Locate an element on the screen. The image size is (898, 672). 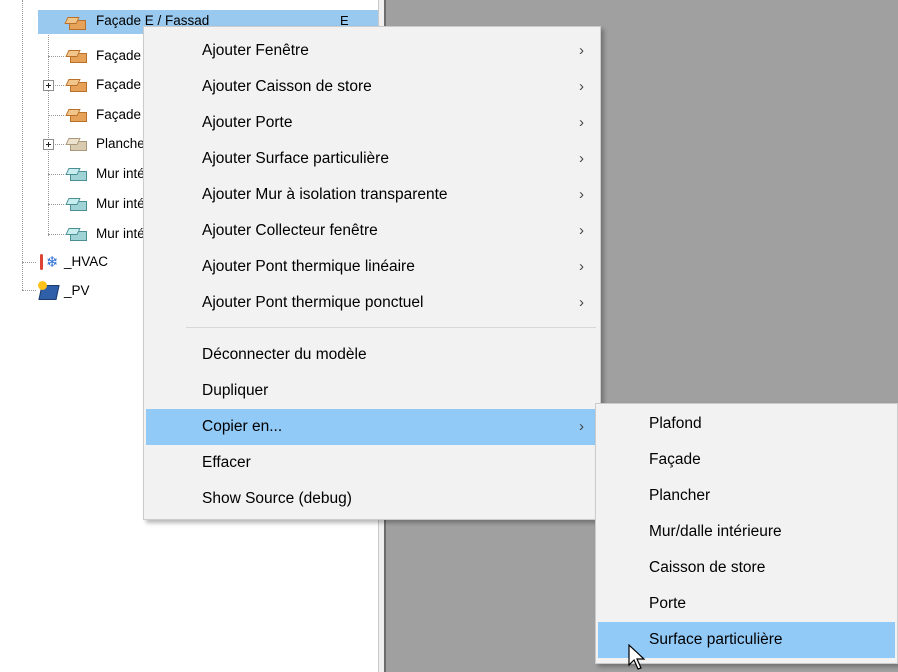
menu-item-label: Ajouter Caisson de store is located at coordinates (287, 86).